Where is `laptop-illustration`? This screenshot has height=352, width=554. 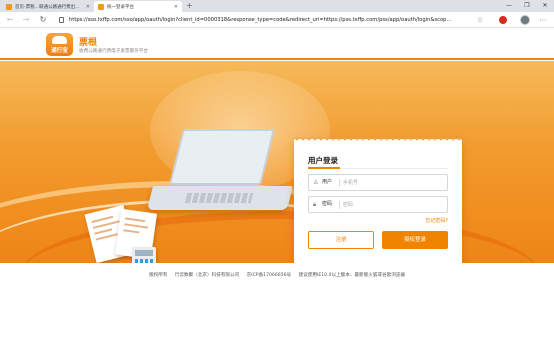
laptop-illustration is located at coordinates (222, 157).